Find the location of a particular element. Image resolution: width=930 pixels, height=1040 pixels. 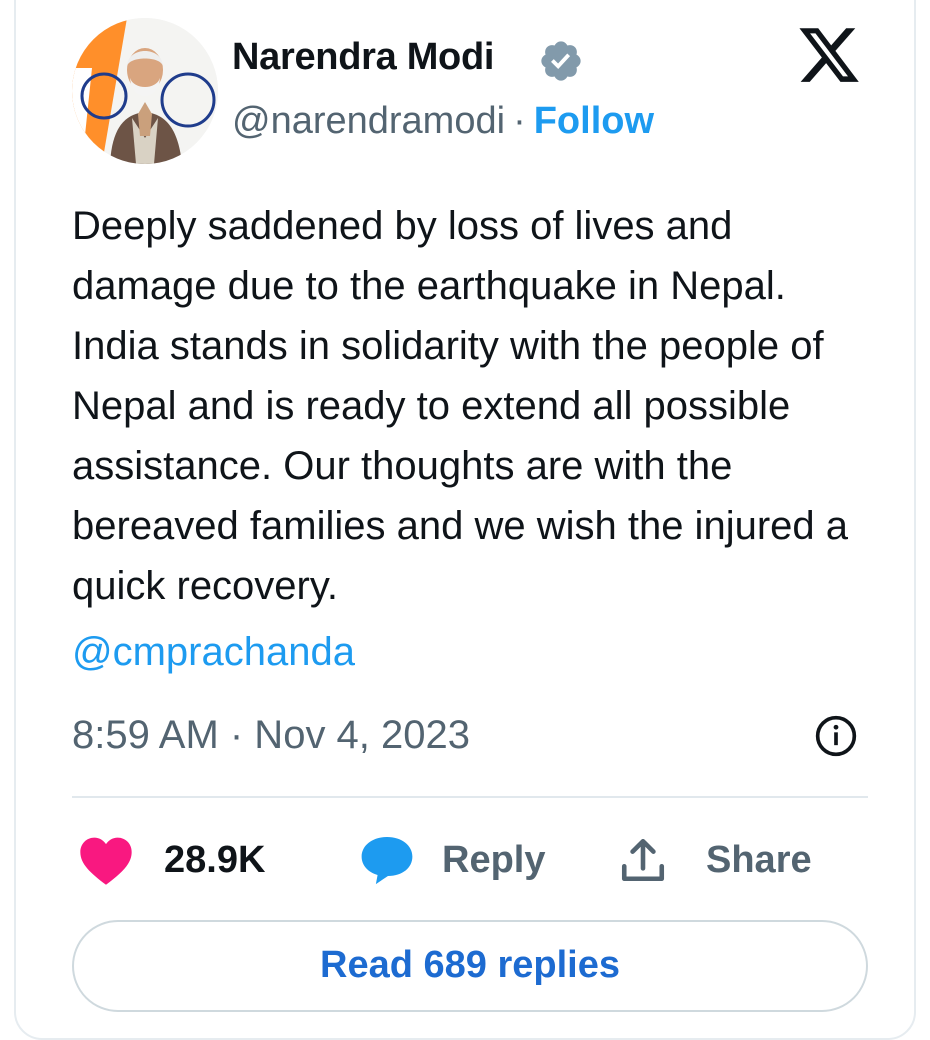

timestamp: 8:59 AM · Nov 4, 2023 is located at coordinates (271, 735).